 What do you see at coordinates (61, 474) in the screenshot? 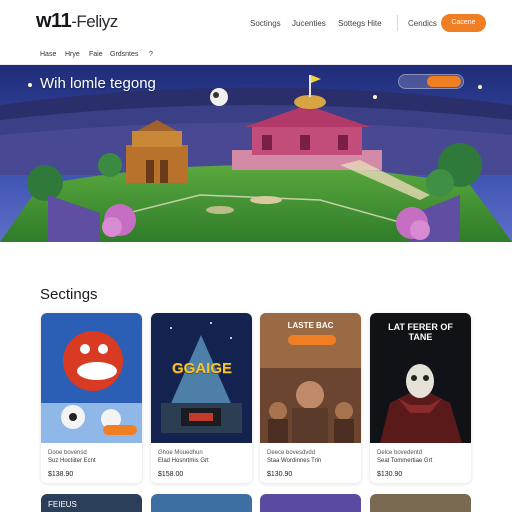
I see `card-price: $138.90` at bounding box center [61, 474].